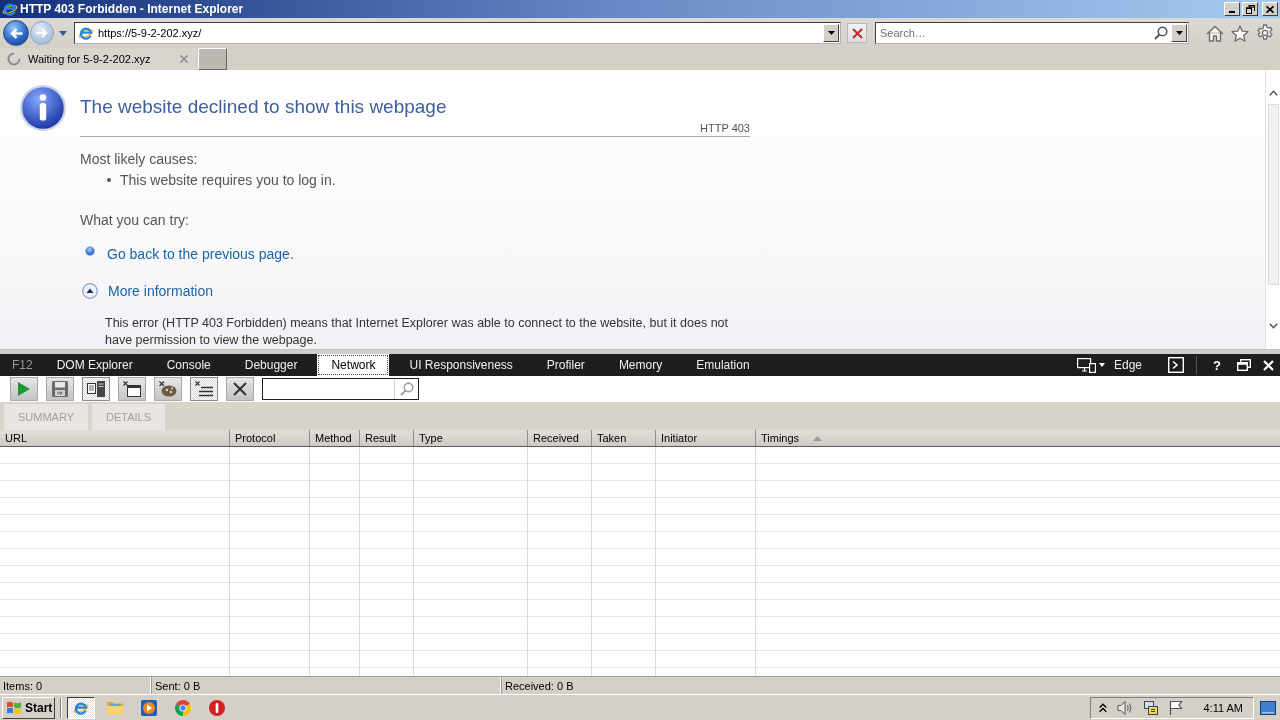 This screenshot has width=1280, height=720. I want to click on star-icon, so click(1240, 33).